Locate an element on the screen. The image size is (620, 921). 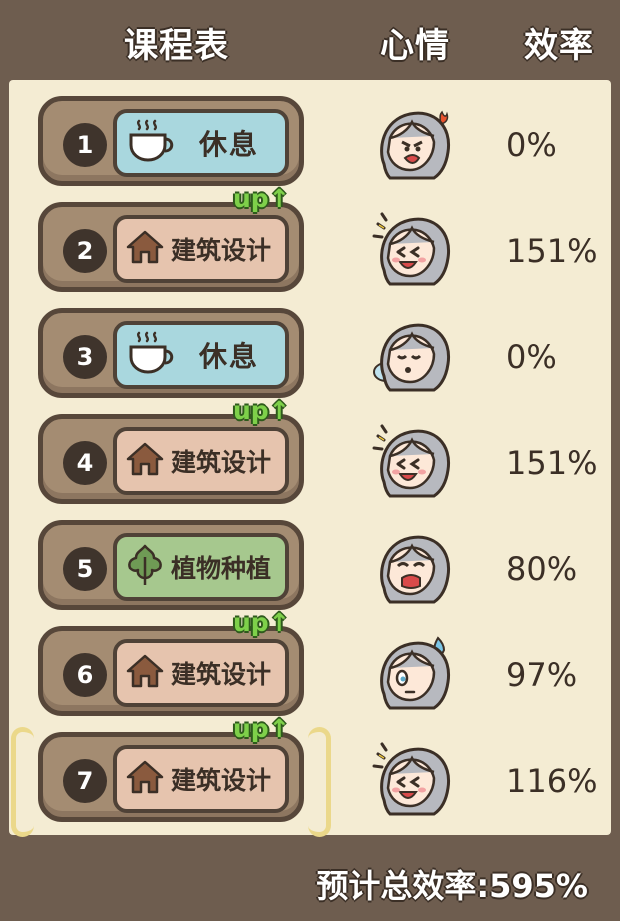
course-slot-4: 4 建筑设计 is located at coordinates (171, 459).